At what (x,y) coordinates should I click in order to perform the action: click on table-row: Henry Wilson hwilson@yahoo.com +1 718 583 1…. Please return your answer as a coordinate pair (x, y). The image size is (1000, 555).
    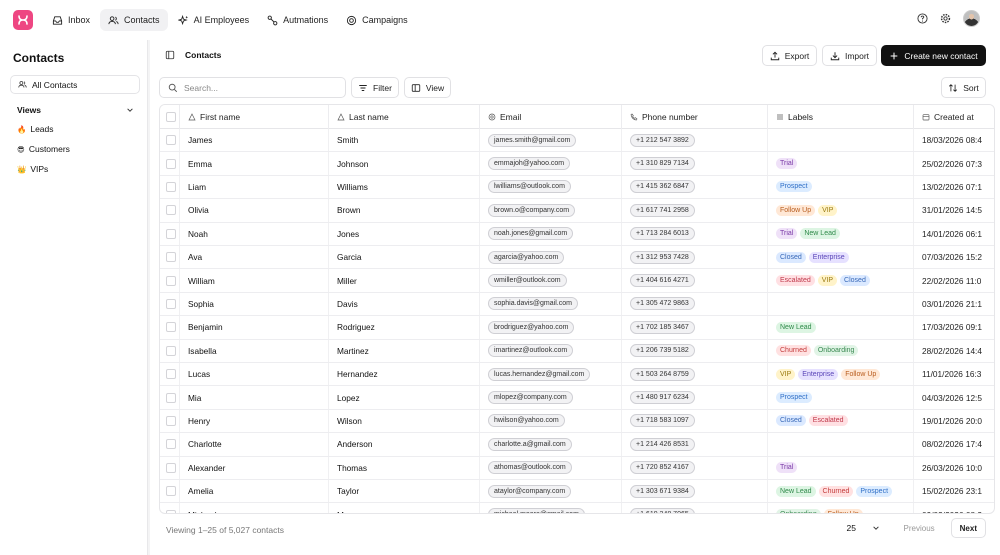
    Looking at the image, I should click on (577, 421).